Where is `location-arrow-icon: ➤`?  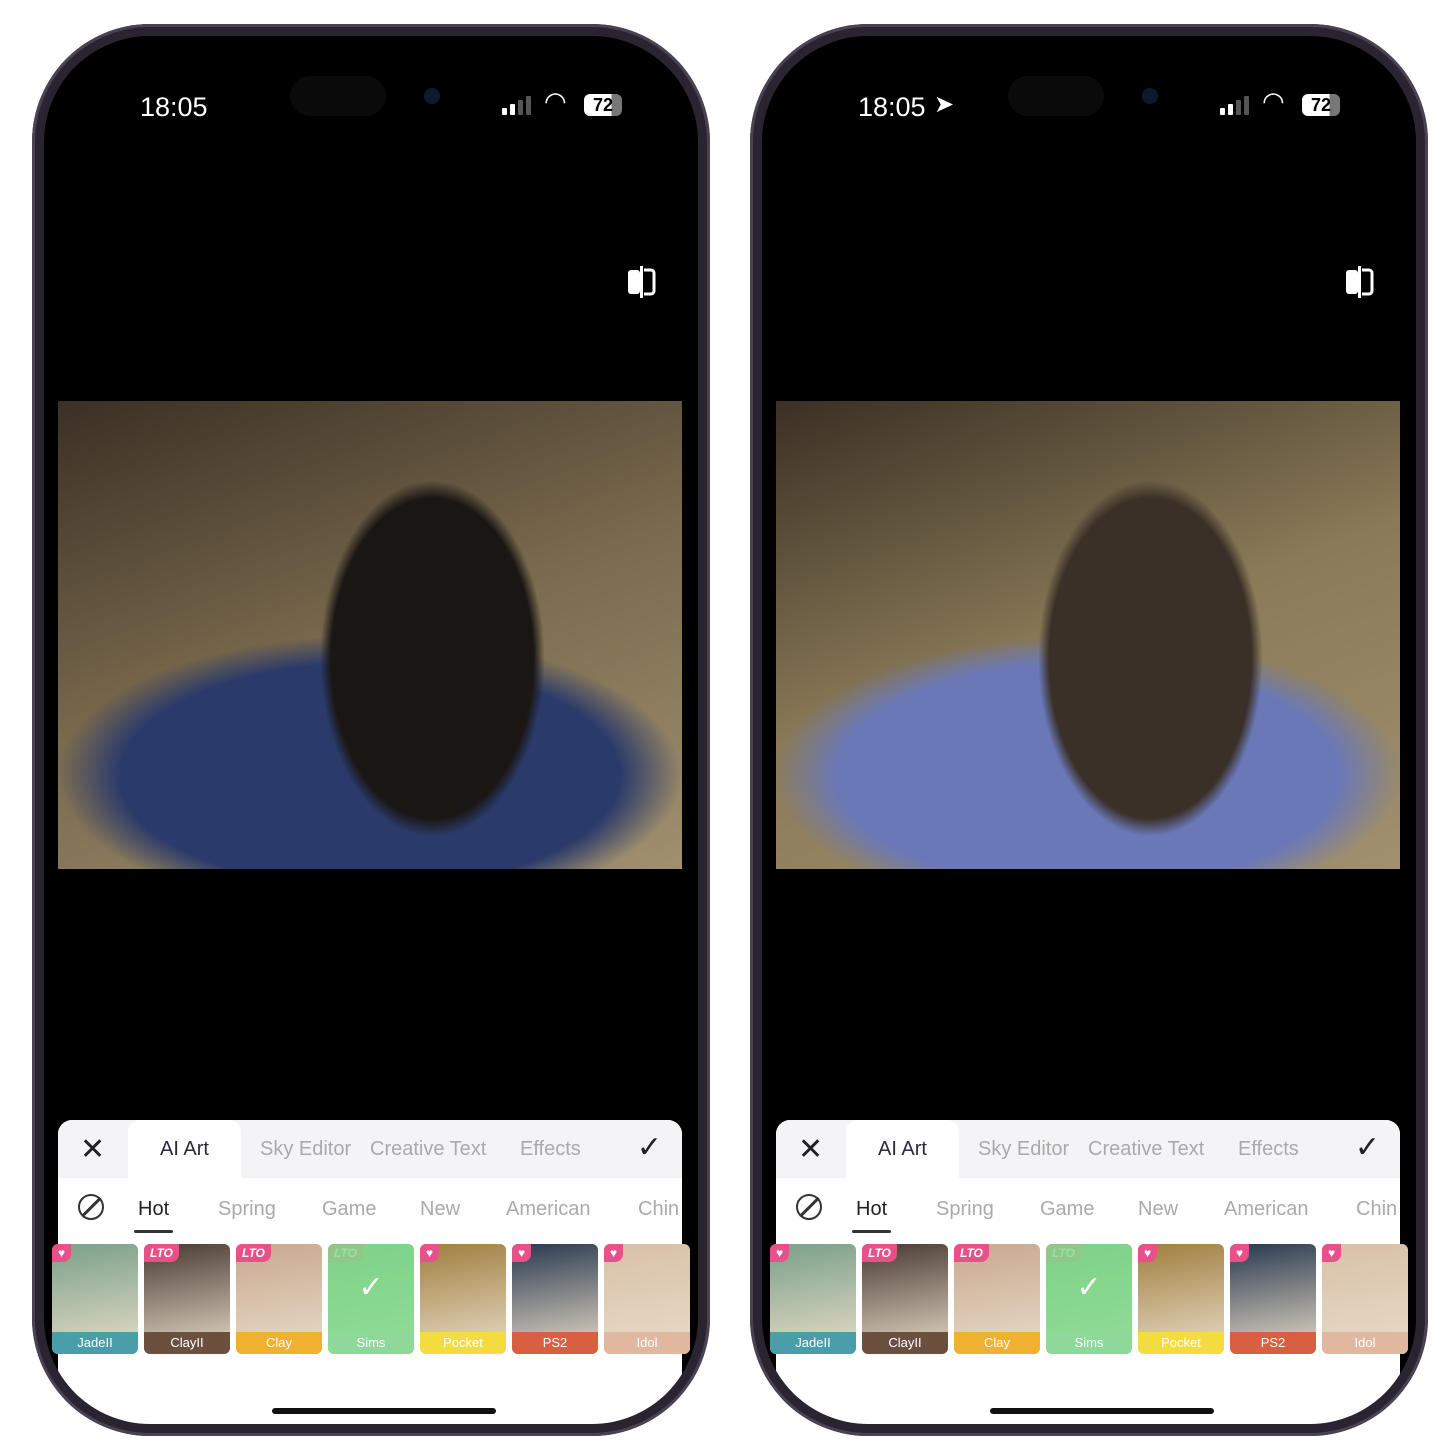
location-arrow-icon: ➤ is located at coordinates (944, 104).